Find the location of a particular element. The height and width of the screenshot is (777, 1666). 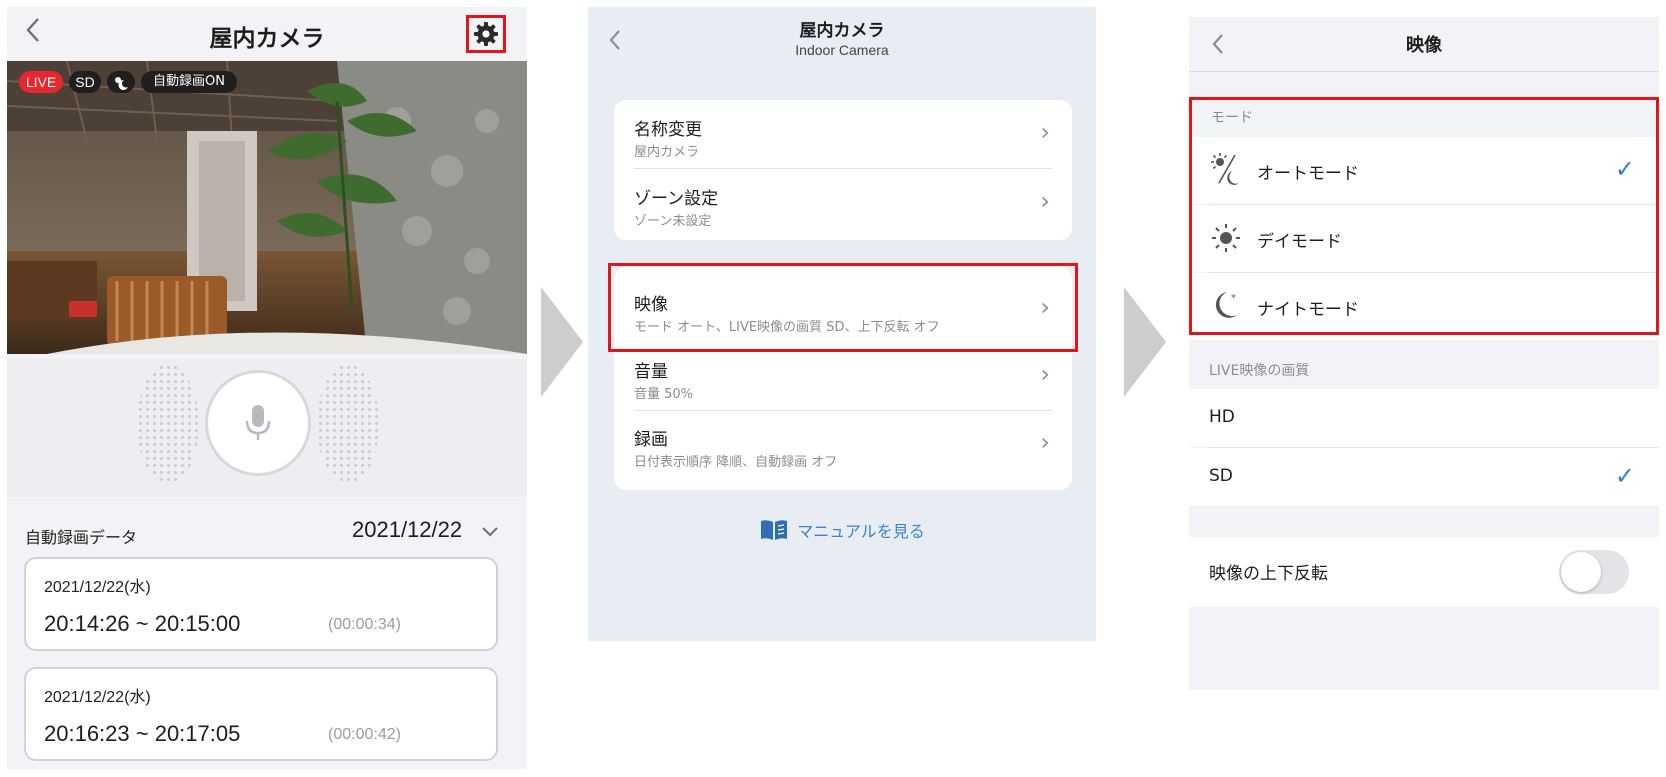

microphone-icon is located at coordinates (258, 422).